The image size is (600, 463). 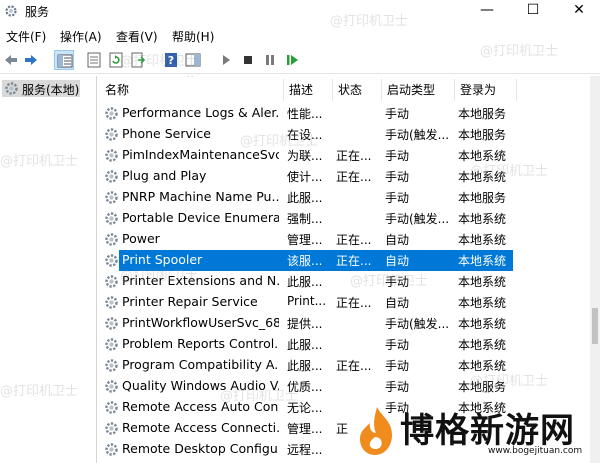 What do you see at coordinates (300, 11) in the screenshot?
I see `title-bar: 服务 — ☐ ✕` at bounding box center [300, 11].